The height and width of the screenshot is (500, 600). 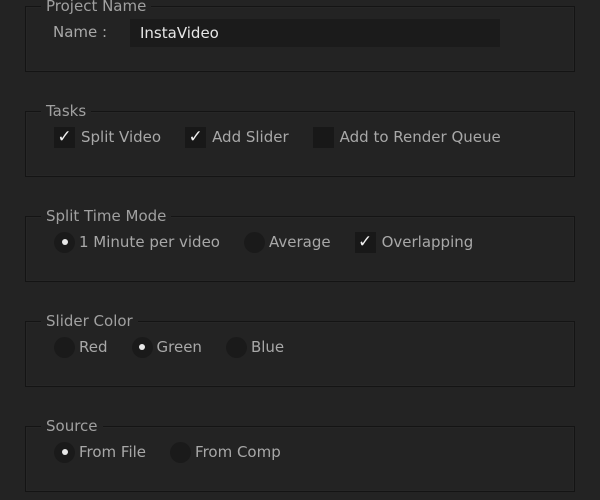 What do you see at coordinates (267, 347) in the screenshot?
I see `radio-label: Blue` at bounding box center [267, 347].